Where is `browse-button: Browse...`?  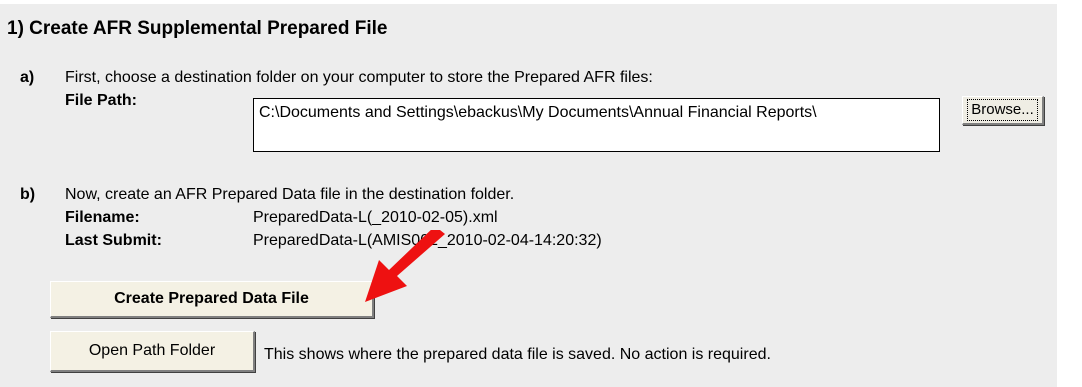 browse-button: Browse... is located at coordinates (1003, 110).